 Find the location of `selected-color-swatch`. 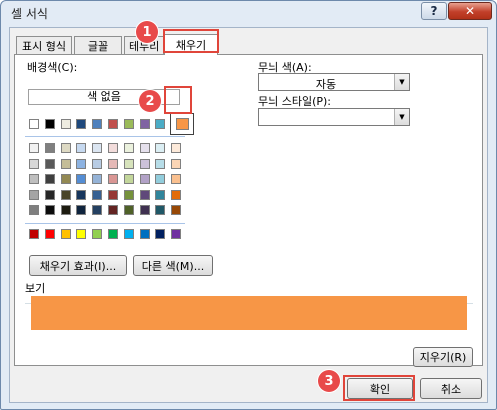

selected-color-swatch is located at coordinates (182, 124).